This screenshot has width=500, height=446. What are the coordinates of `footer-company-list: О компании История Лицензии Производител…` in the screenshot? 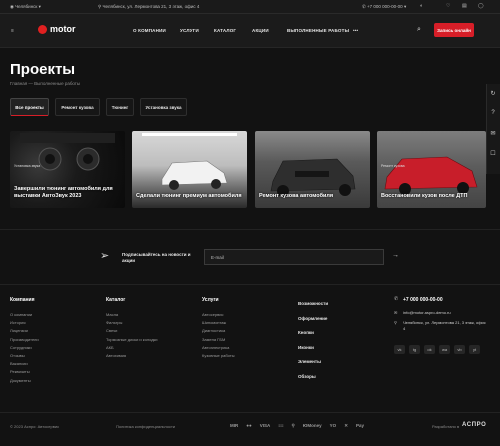 It's located at (24, 348).